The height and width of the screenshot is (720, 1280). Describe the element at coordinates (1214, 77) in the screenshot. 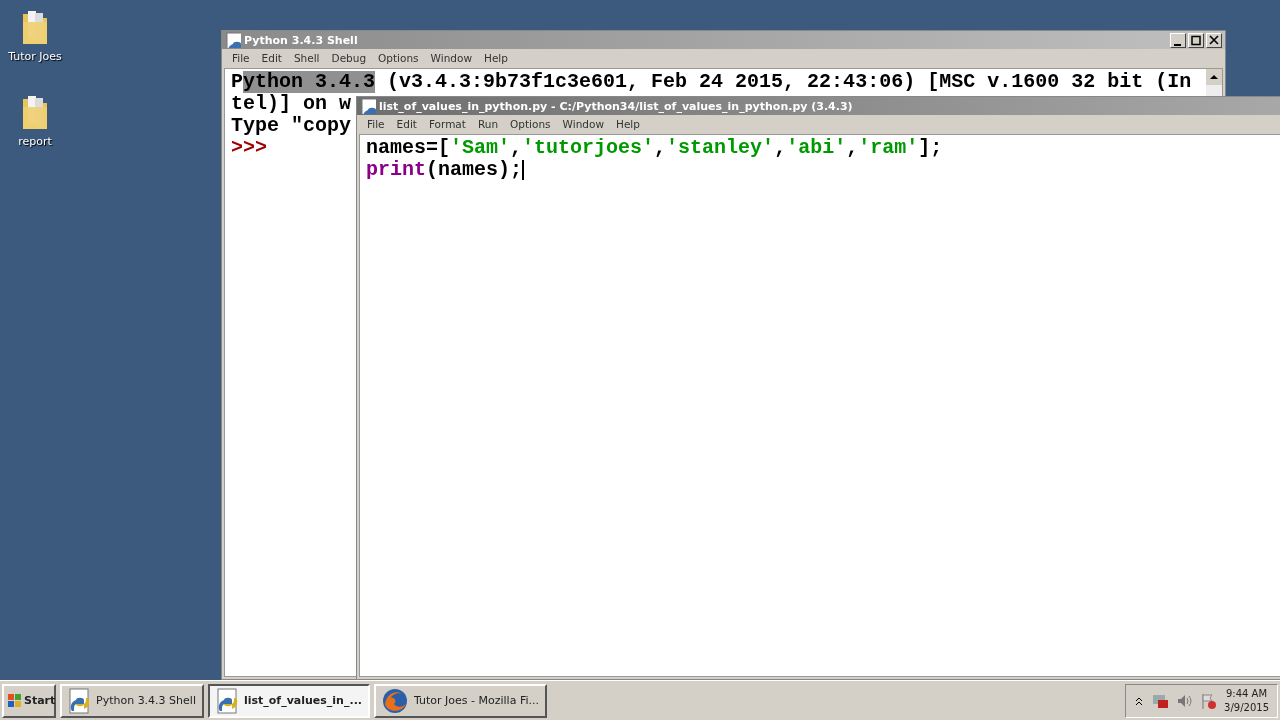

I see `scroll-up-icon` at that location.